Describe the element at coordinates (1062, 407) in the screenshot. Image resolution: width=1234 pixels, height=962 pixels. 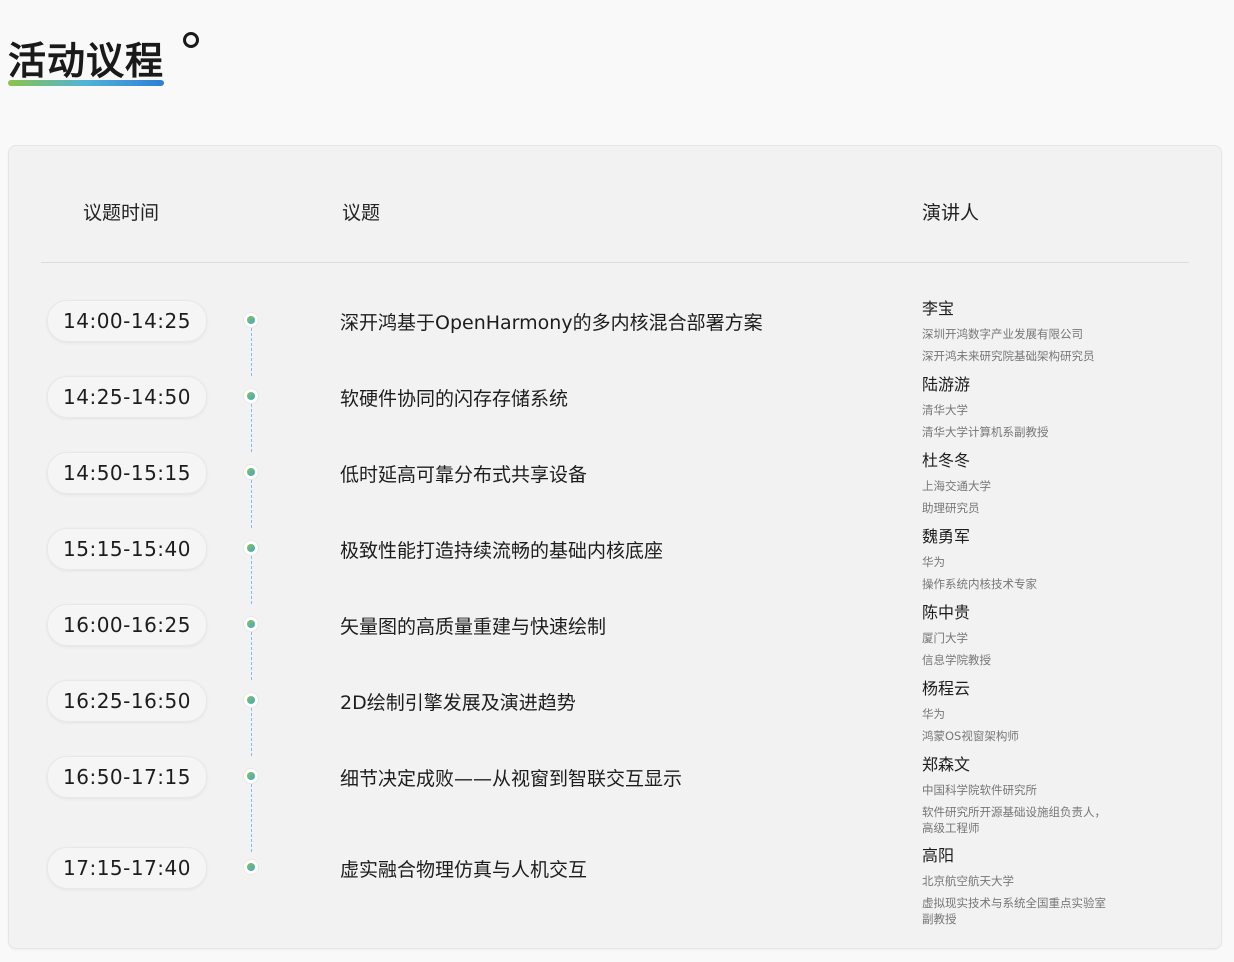
I see `speaker-info: 陆游游 清华大学 清华大学计算机系副教授` at that location.